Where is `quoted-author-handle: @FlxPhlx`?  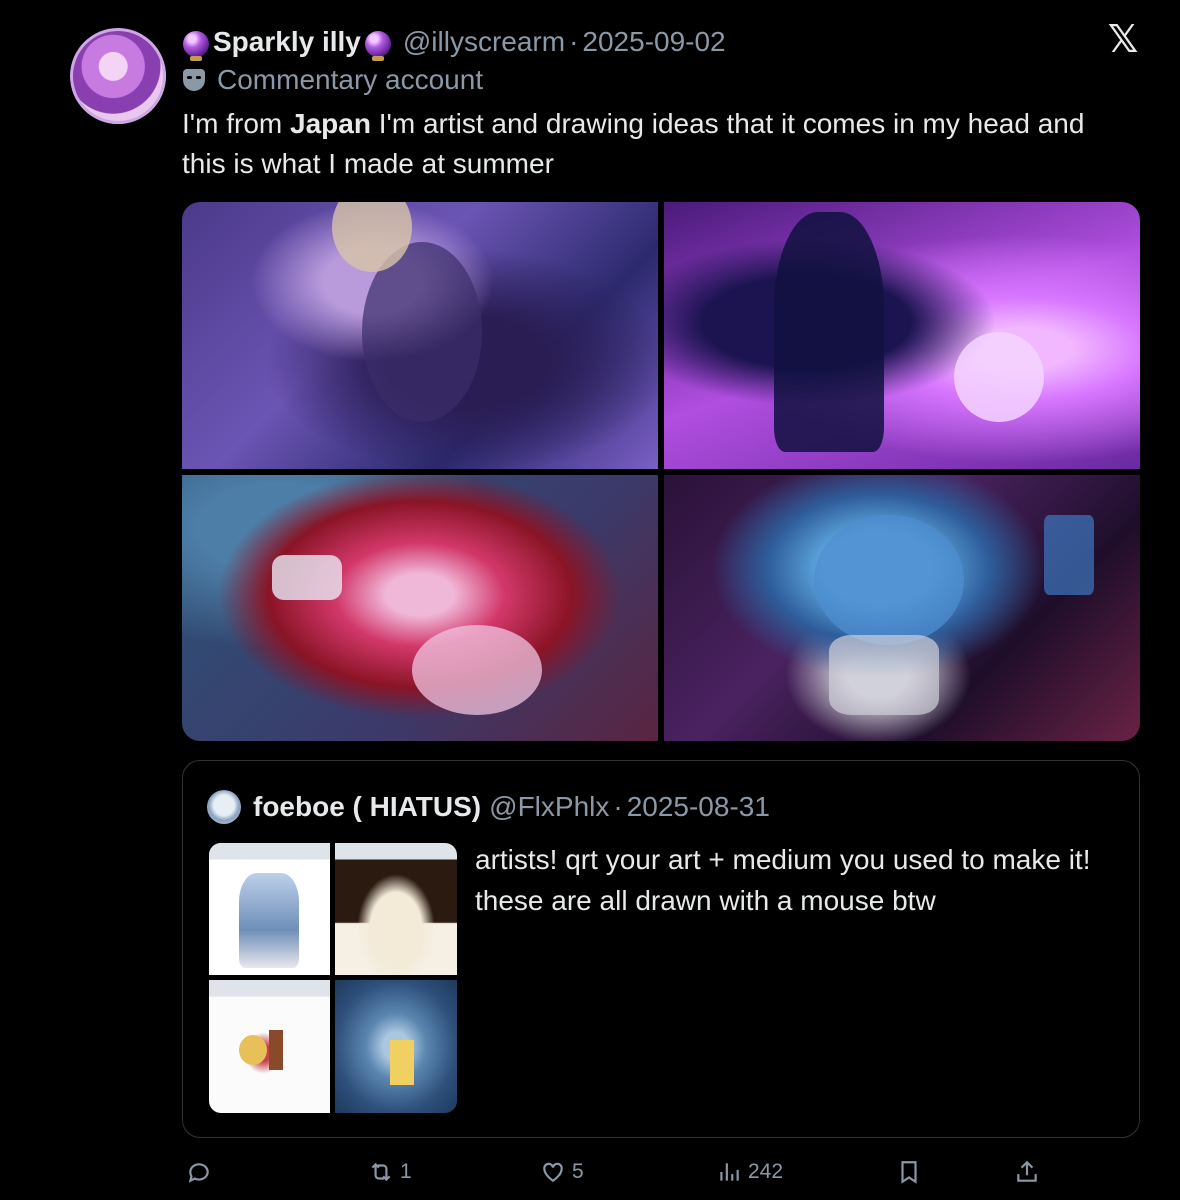
quoted-author-handle: @FlxPhlx is located at coordinates (549, 806).